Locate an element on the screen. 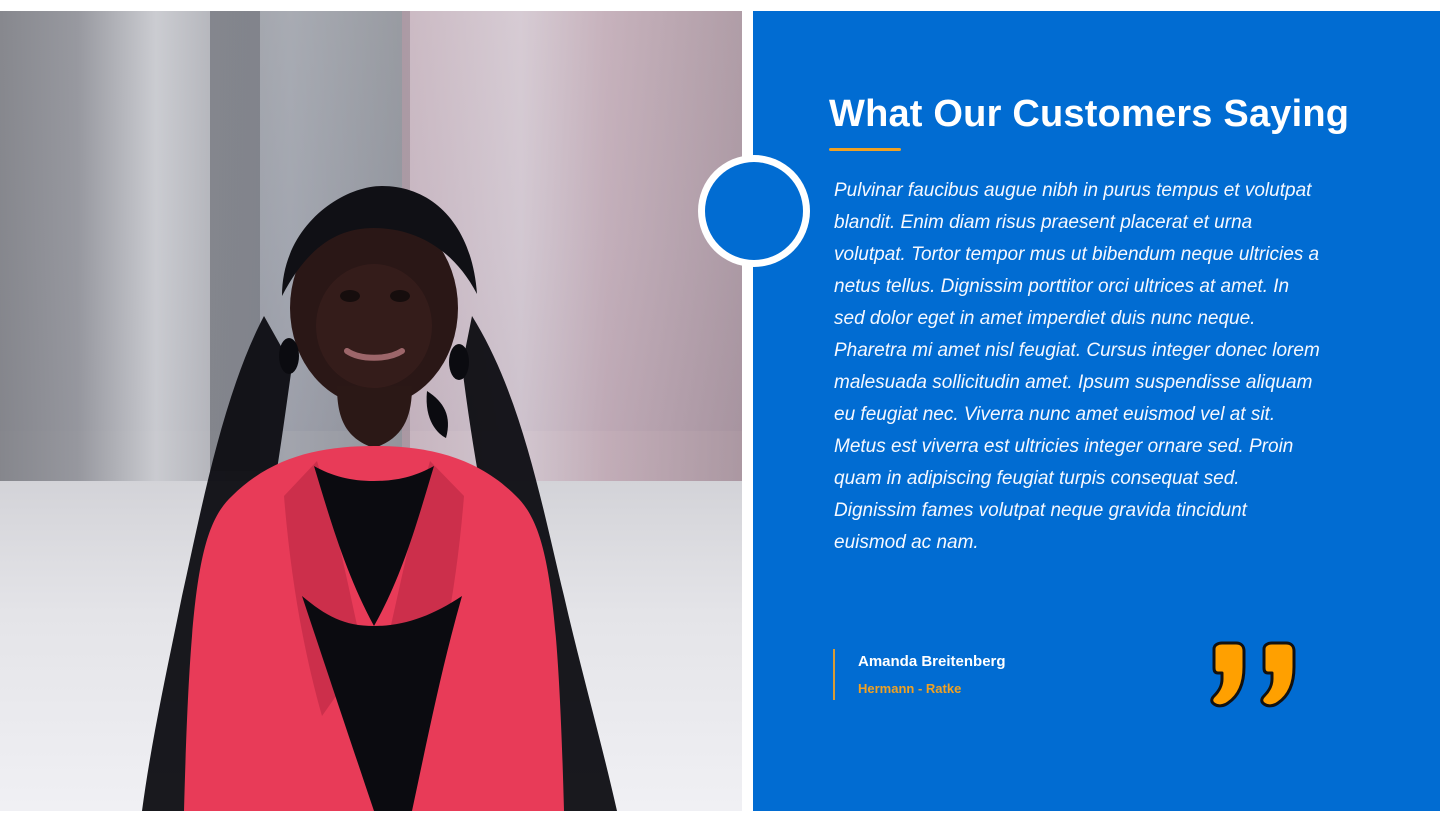  testimonial-title: What Our Customers Saying is located at coordinates (1089, 114).